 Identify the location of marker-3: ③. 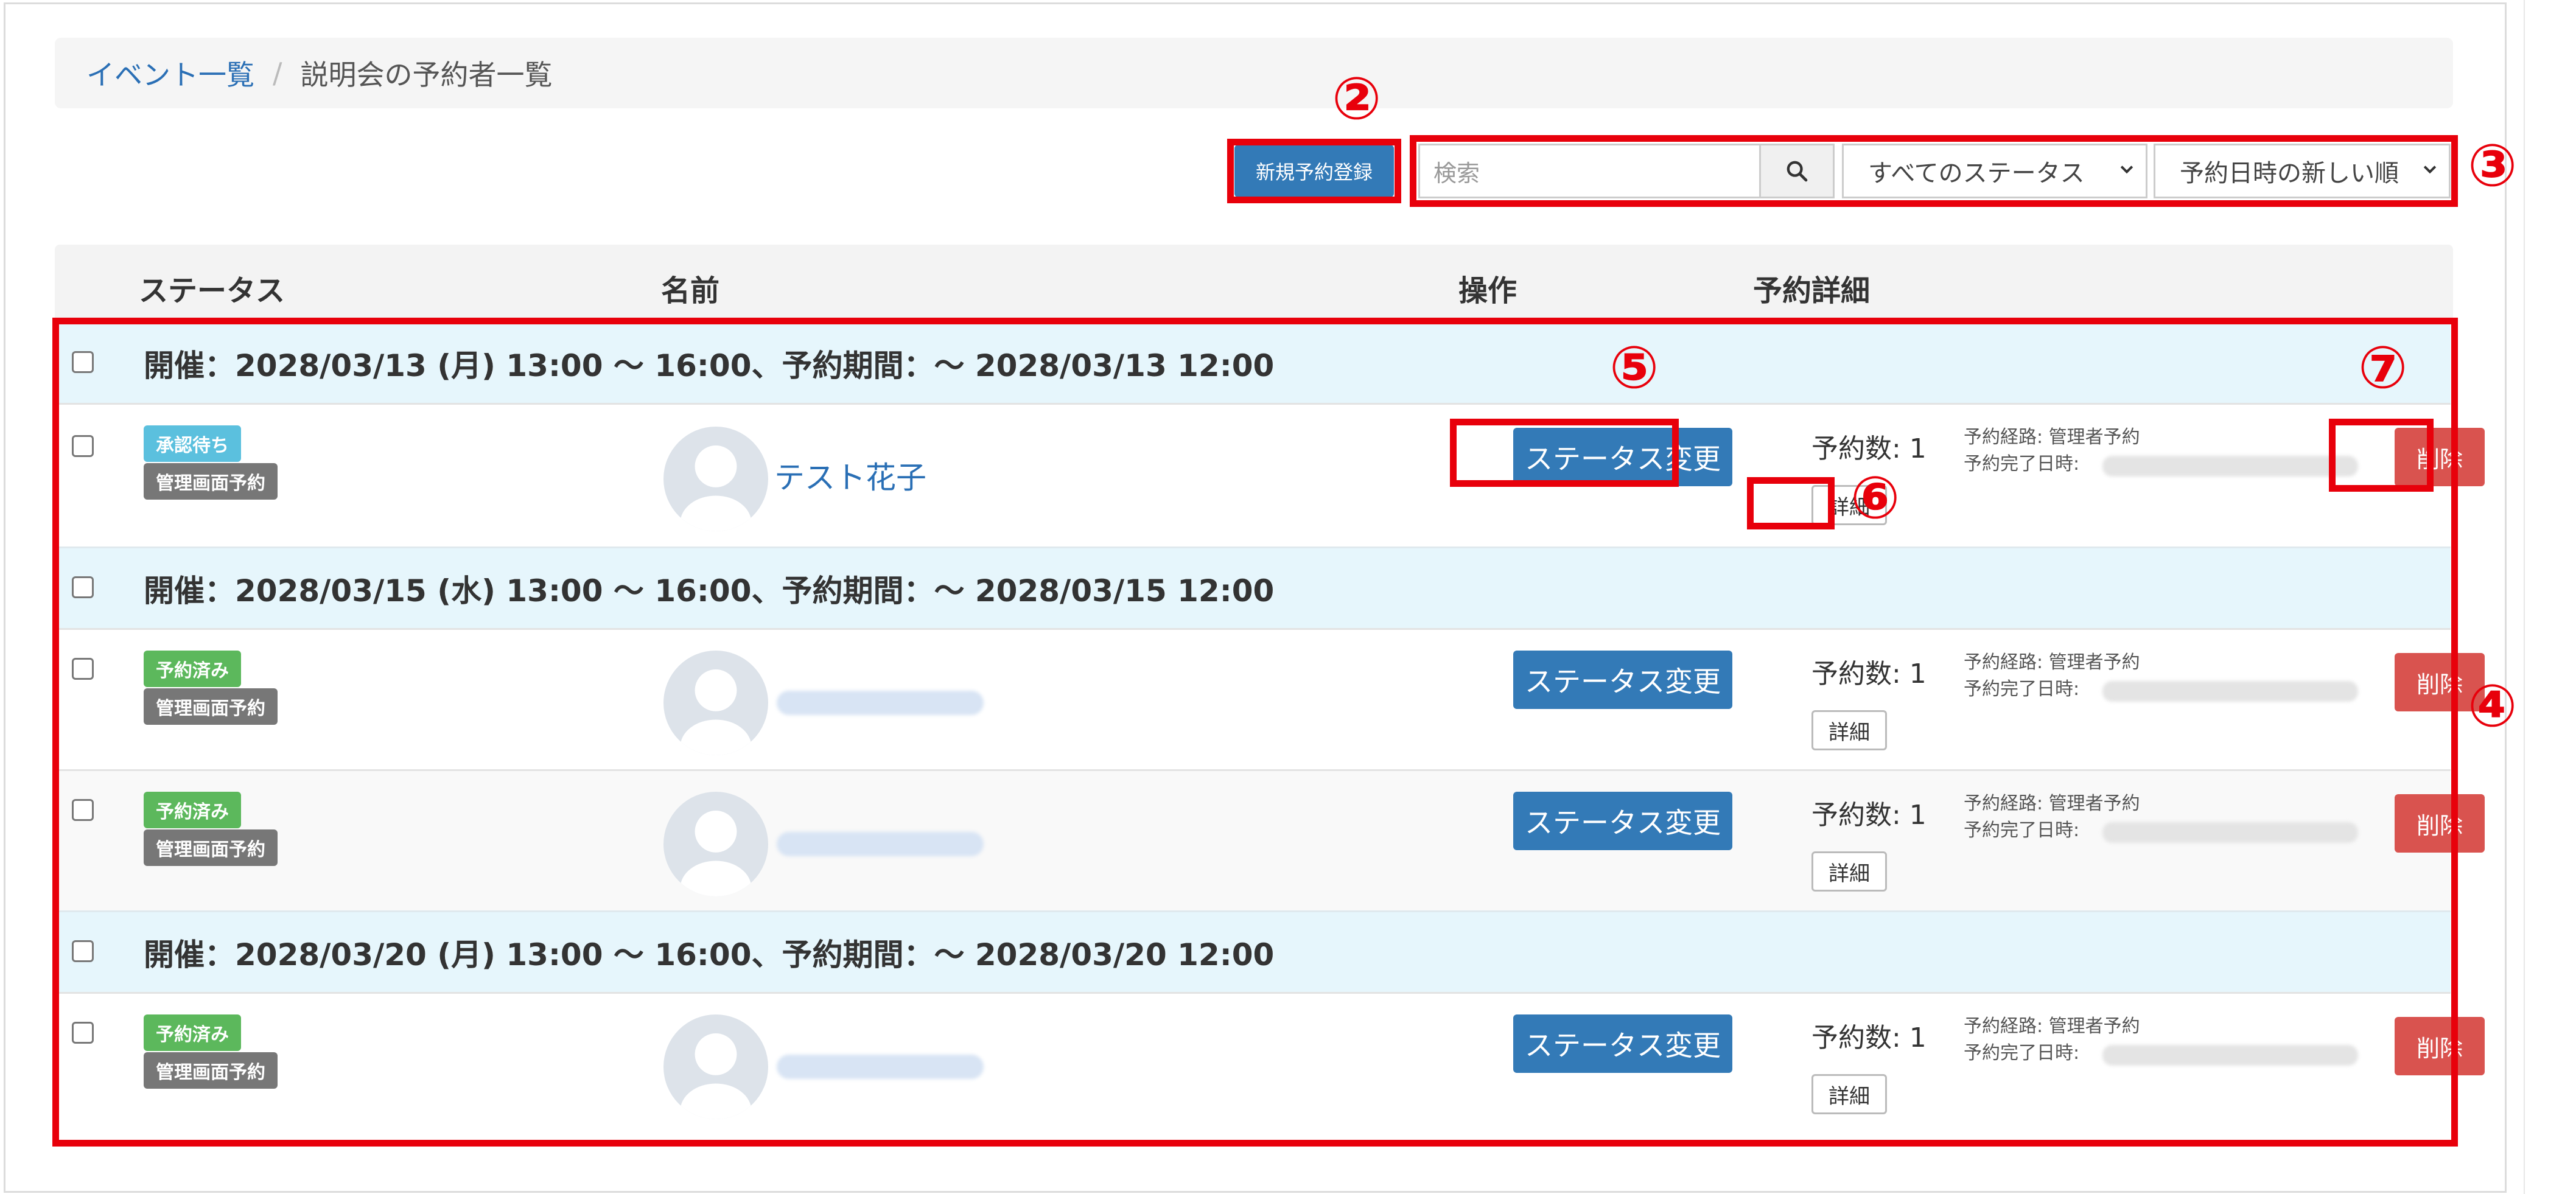
(2493, 165).